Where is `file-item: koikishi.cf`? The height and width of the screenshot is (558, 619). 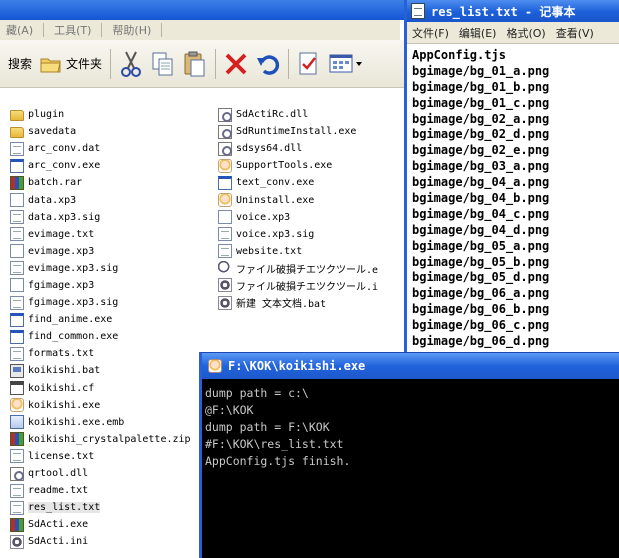 file-item: koikishi.cf is located at coordinates (100, 388).